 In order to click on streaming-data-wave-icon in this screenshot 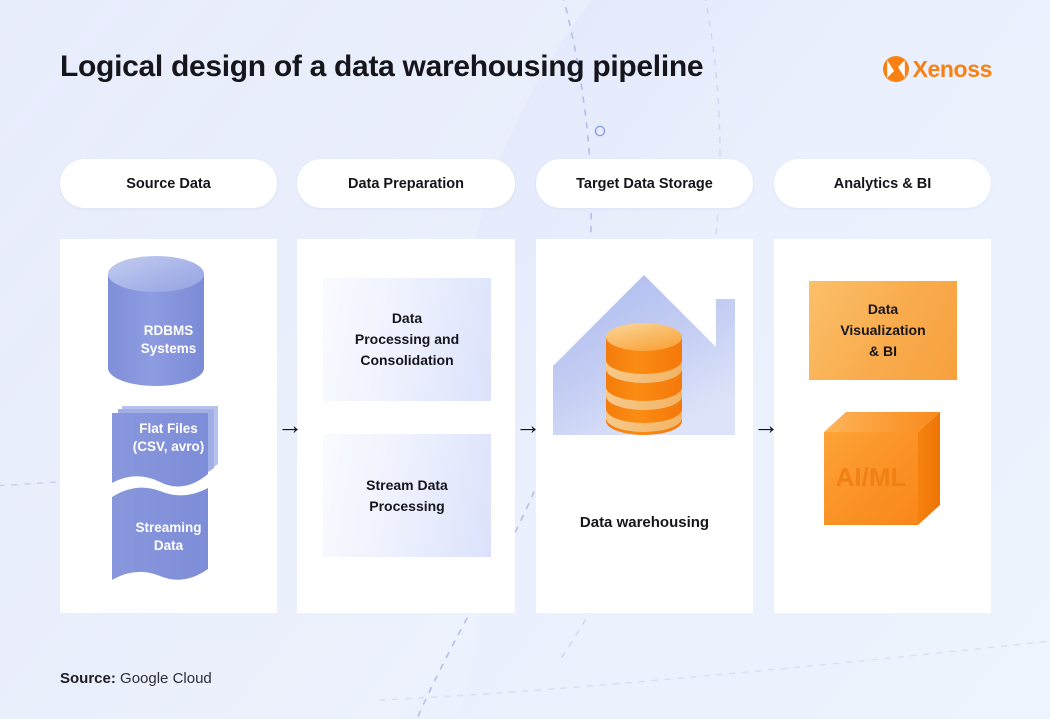, I will do `click(160, 533)`.